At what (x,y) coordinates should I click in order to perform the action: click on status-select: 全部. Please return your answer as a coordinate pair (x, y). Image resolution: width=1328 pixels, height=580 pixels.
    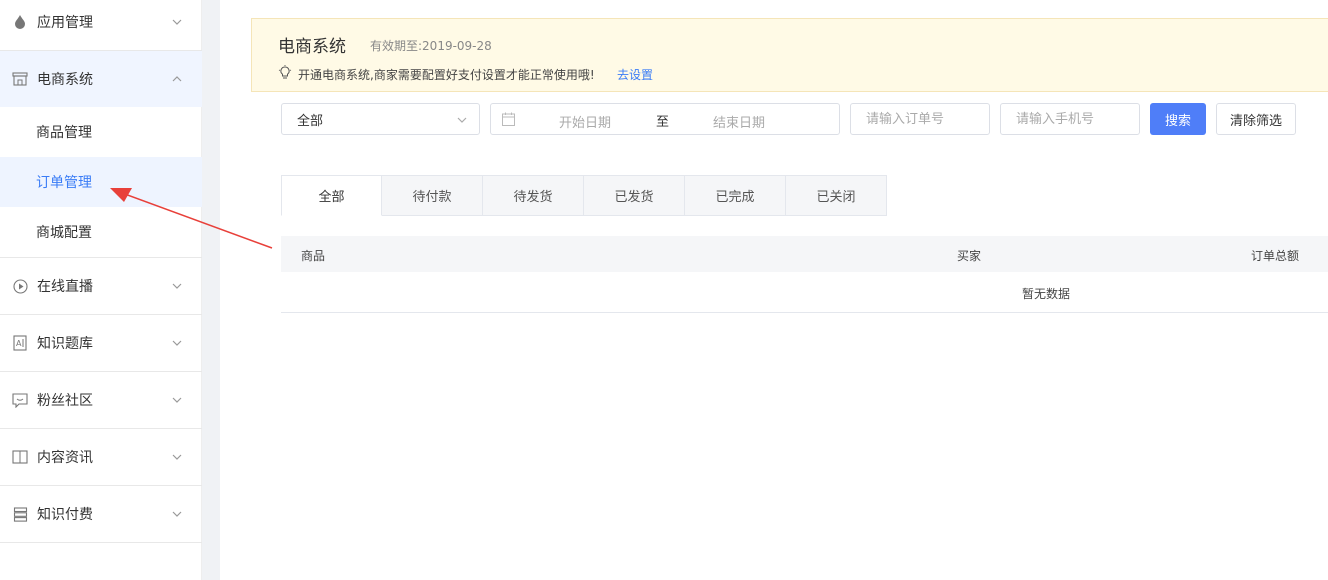
    Looking at the image, I should click on (380, 119).